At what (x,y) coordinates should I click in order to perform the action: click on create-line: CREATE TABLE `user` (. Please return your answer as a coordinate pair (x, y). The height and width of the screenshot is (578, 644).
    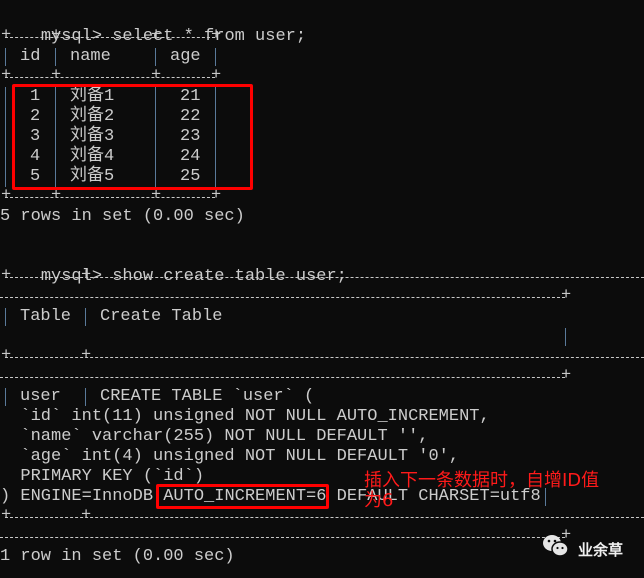
    Looking at the image, I should click on (207, 396).